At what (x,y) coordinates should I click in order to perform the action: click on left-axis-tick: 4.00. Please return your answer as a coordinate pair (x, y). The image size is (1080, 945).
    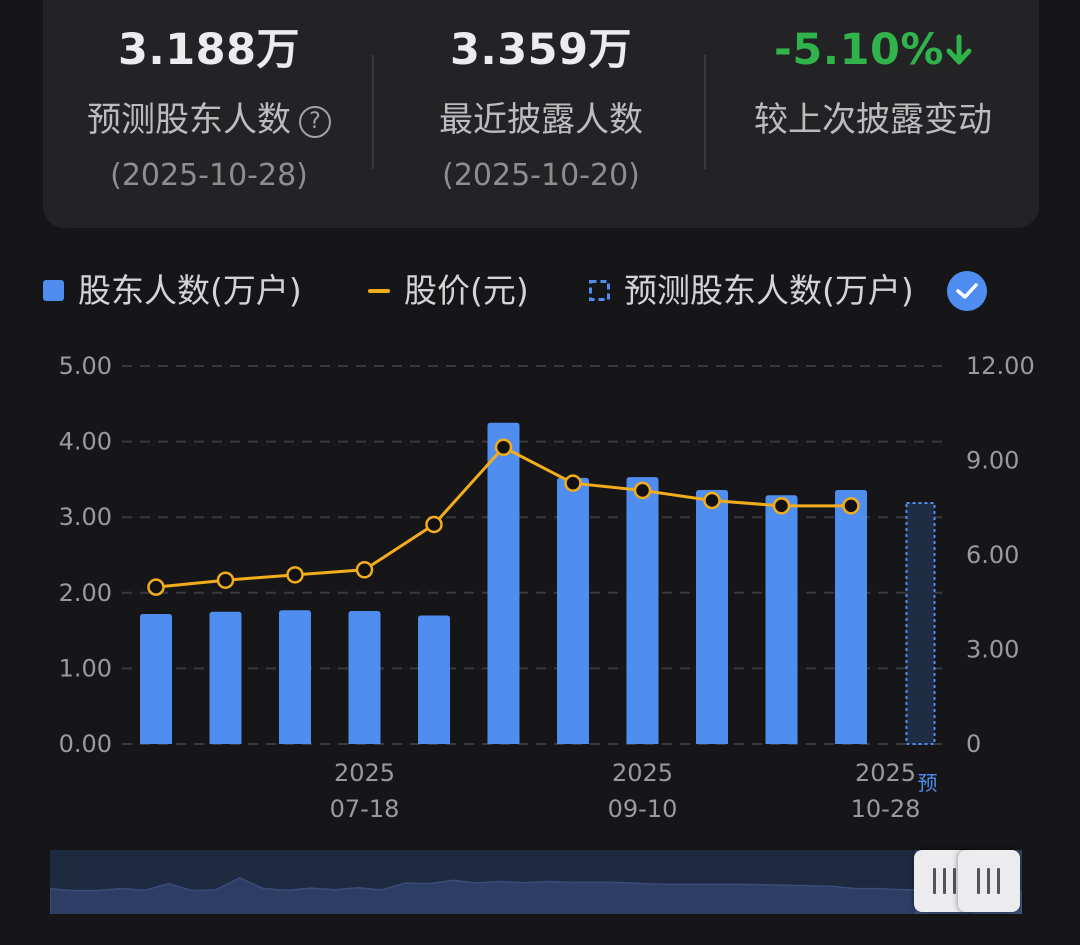
    Looking at the image, I should click on (85, 442).